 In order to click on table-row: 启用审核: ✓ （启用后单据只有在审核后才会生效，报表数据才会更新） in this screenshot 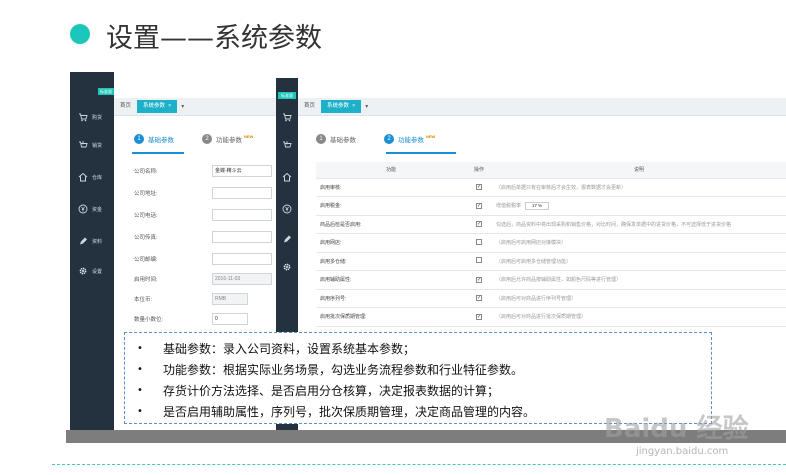, I will do `click(551, 187)`.